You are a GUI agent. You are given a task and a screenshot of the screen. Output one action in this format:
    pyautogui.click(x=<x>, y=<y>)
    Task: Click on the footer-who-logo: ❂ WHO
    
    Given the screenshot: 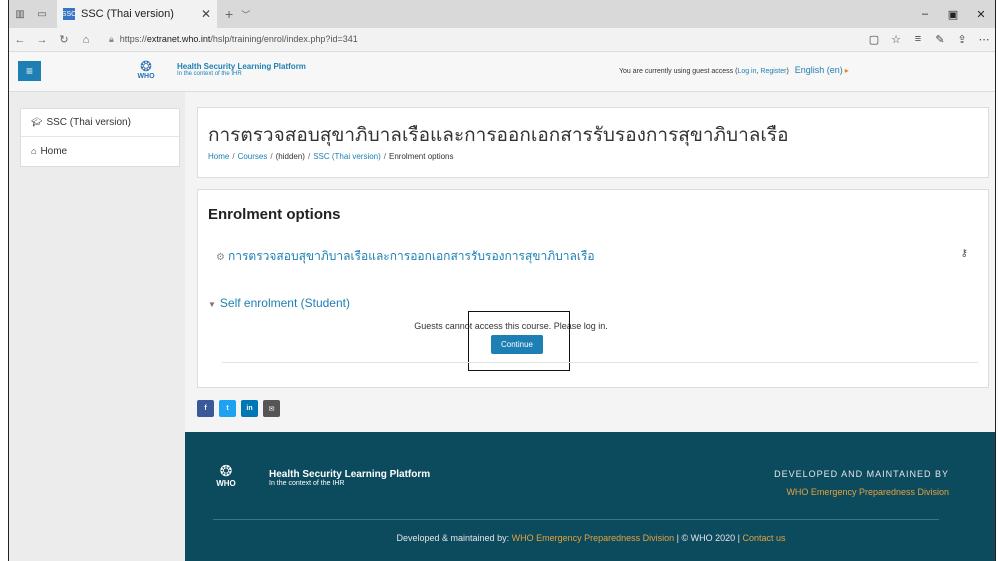 What is the action you would take?
    pyautogui.click(x=226, y=476)
    